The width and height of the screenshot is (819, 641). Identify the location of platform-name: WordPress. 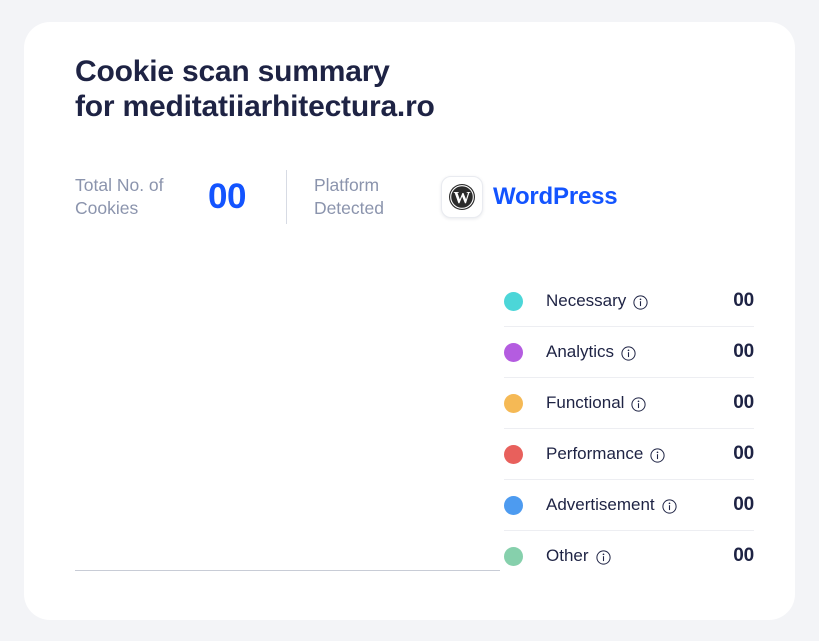
(555, 196).